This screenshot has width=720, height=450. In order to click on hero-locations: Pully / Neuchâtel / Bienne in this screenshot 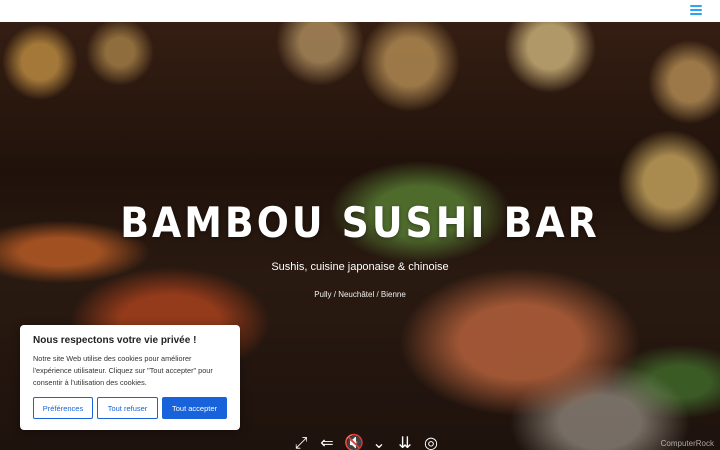, I will do `click(360, 294)`.